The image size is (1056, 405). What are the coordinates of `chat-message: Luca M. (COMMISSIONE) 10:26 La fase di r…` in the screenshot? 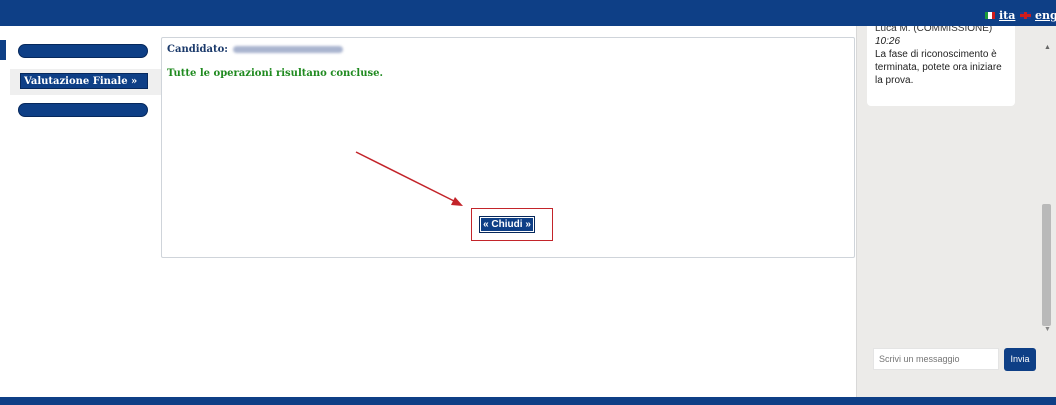 It's located at (941, 66).